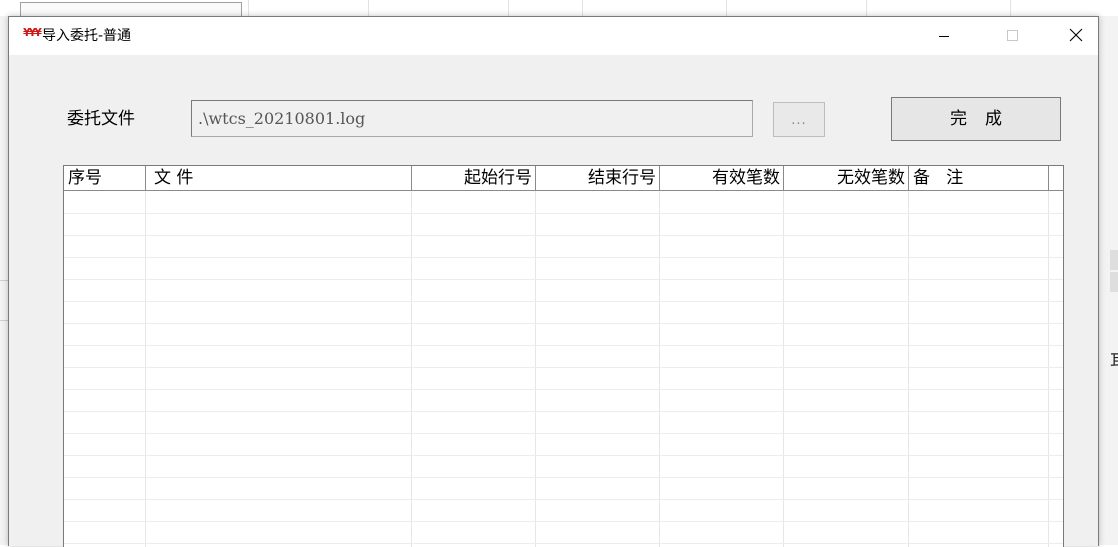 The height and width of the screenshot is (547, 1118). What do you see at coordinates (474, 178) in the screenshot?
I see `column-header-start-line: 起始行号` at bounding box center [474, 178].